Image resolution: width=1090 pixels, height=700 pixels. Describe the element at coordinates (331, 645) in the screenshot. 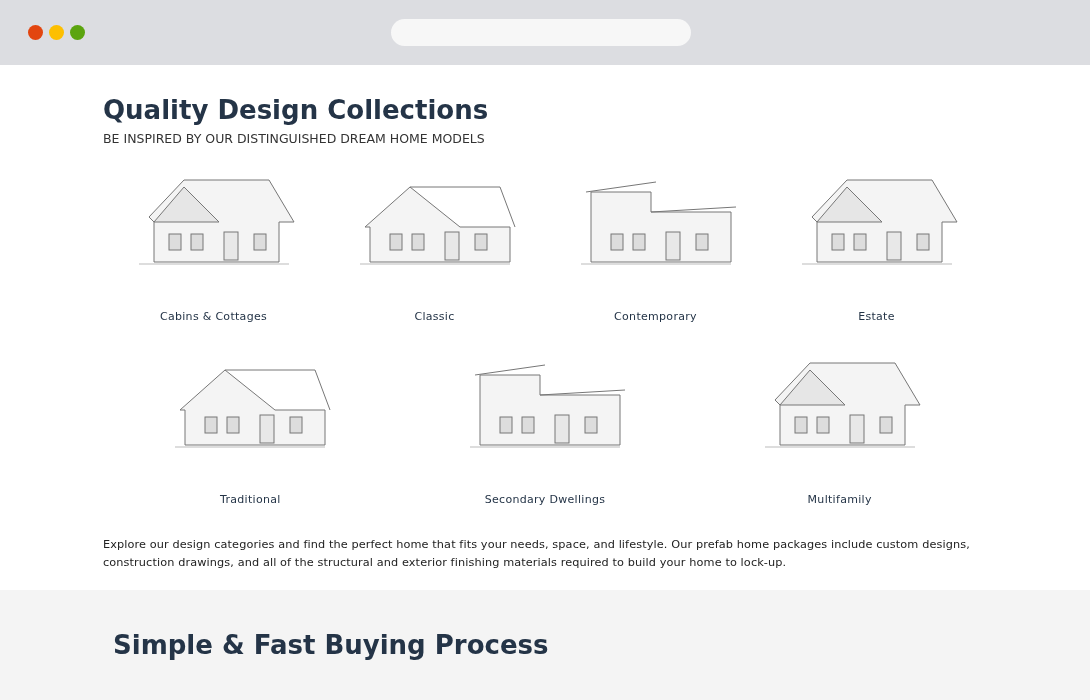

I see `section-title: Simple & Fast Buying Process` at that location.